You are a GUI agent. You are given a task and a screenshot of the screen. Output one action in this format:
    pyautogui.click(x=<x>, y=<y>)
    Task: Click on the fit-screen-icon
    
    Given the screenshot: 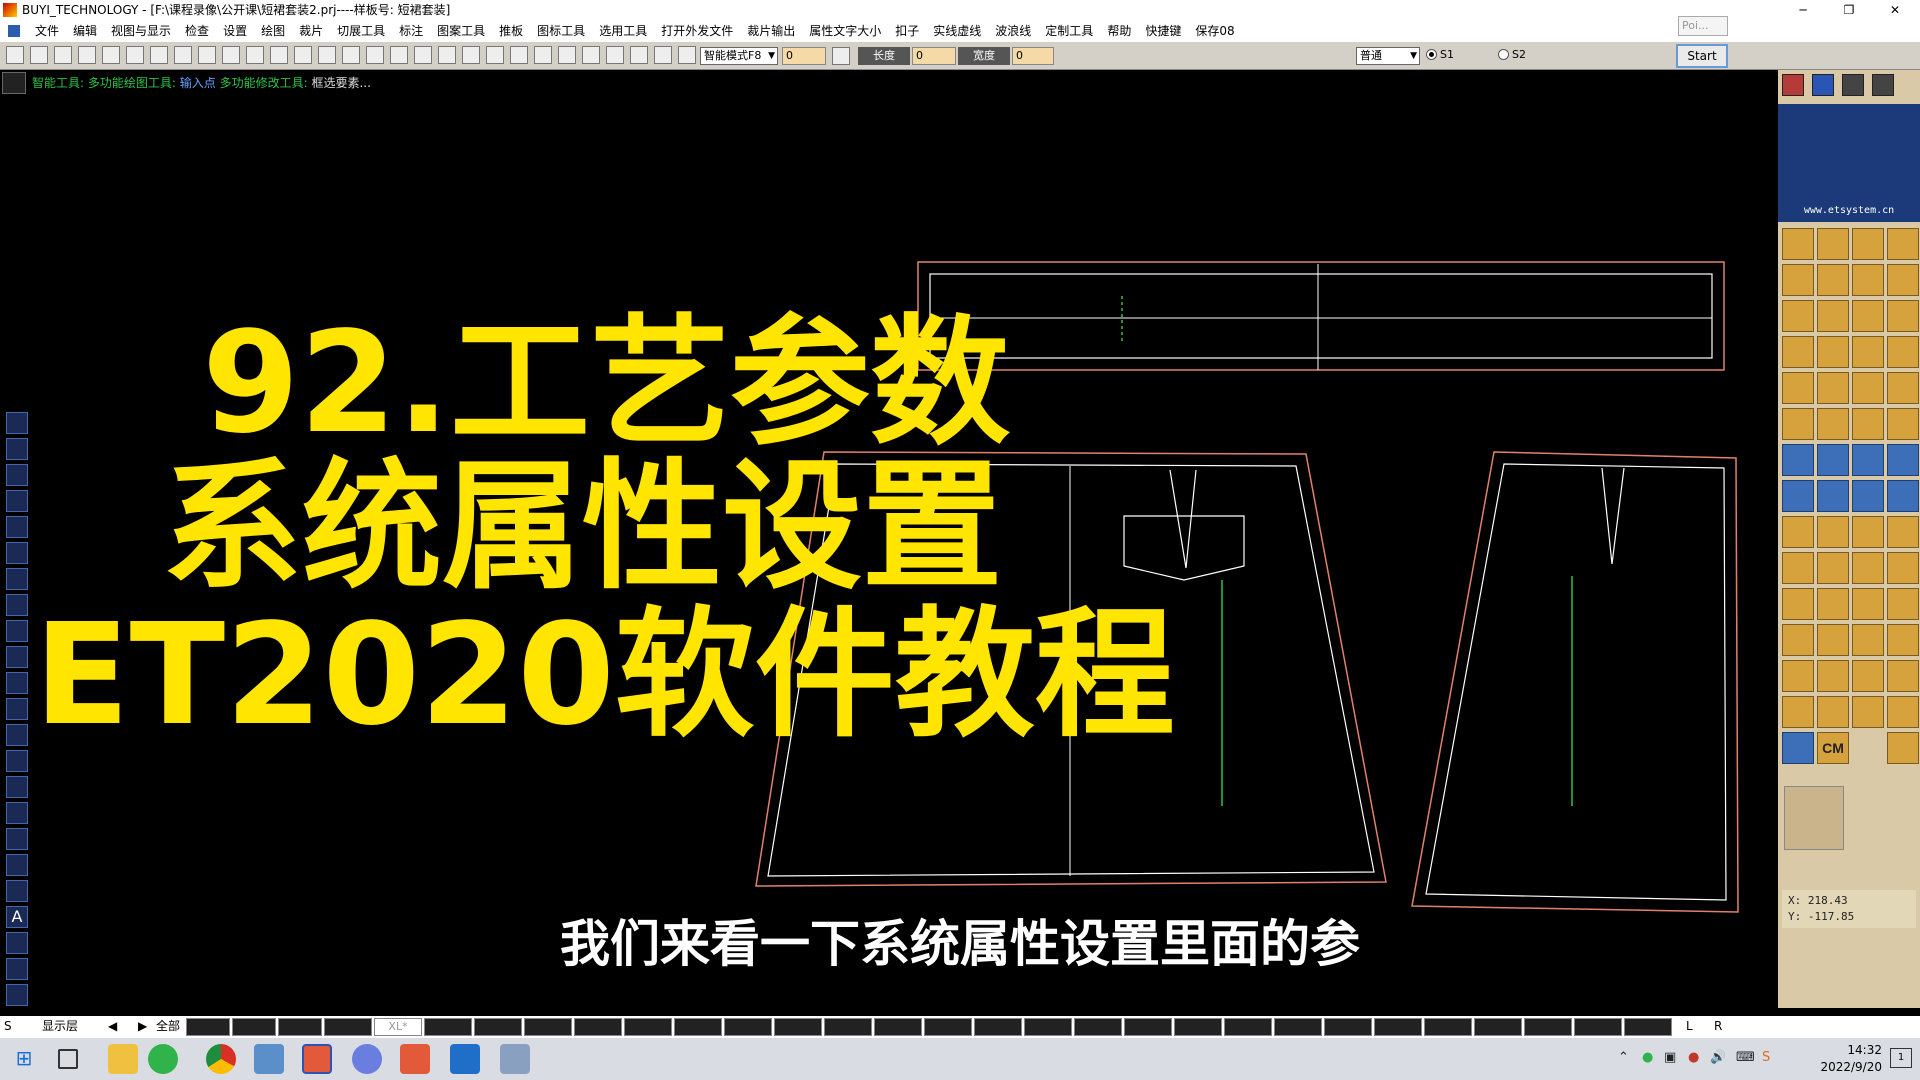 What is the action you would take?
    pyautogui.click(x=135, y=55)
    